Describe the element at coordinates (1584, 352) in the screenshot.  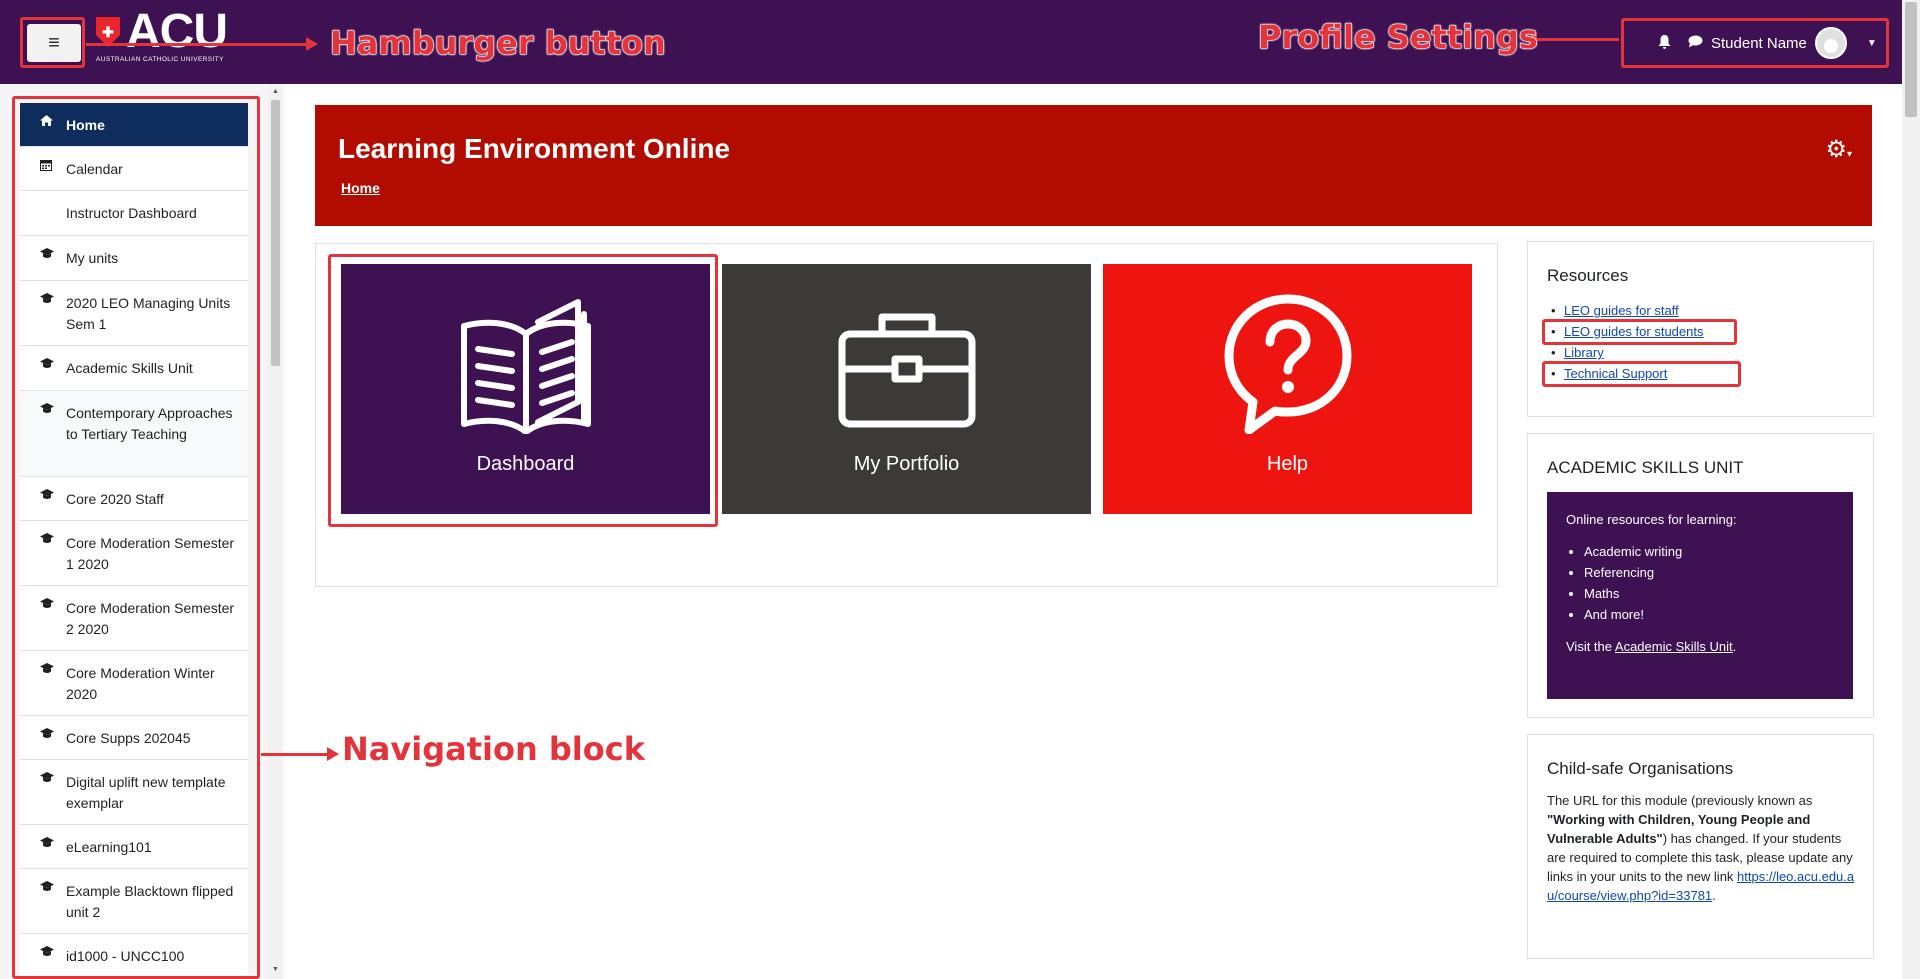
I see `library-link: Library` at that location.